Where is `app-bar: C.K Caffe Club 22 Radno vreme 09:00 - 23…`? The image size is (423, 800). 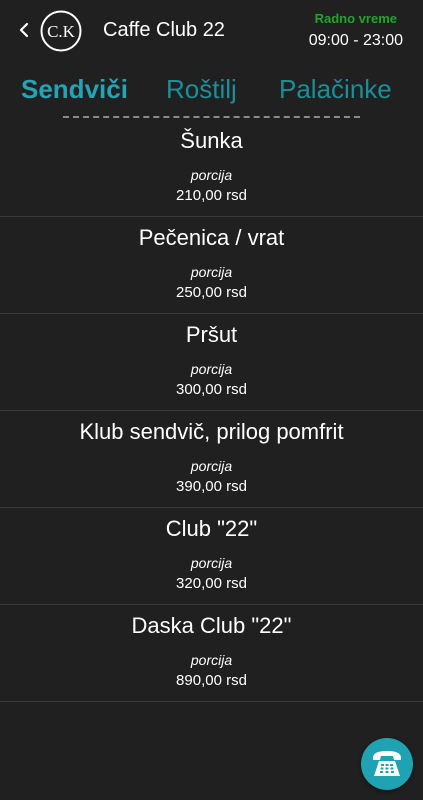
app-bar: C.K Caffe Club 22 Radno vreme 09:00 - 23… is located at coordinates (211, 31).